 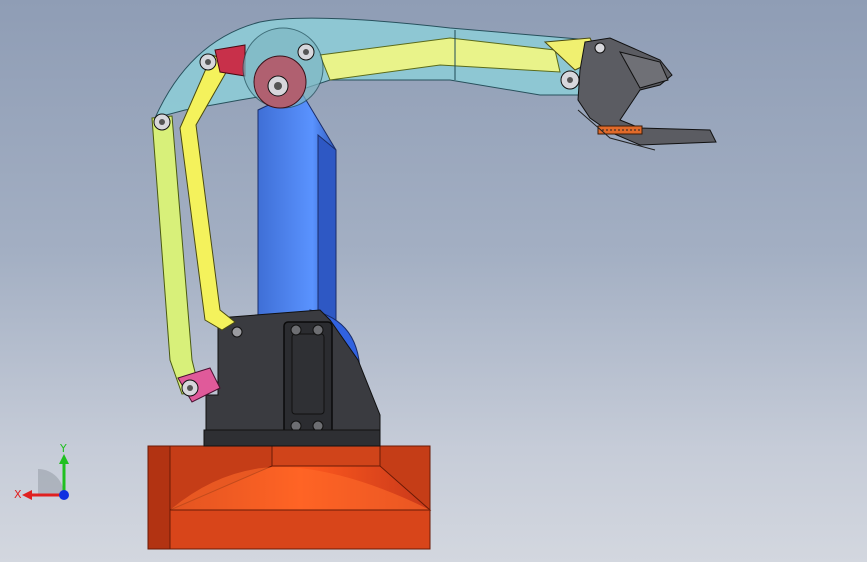 I want to click on z-axis-dot, so click(x=64, y=495).